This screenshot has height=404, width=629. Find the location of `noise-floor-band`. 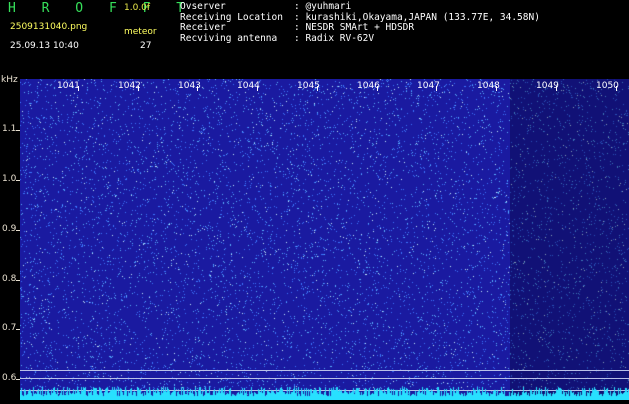

noise-floor-band is located at coordinates (324, 393).